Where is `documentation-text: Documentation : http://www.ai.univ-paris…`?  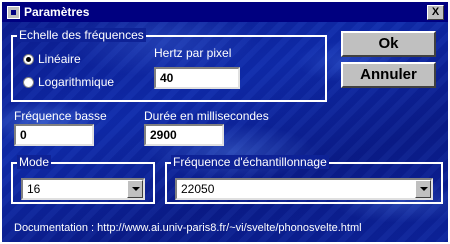
documentation-text: Documentation : http://www.ai.univ-paris… is located at coordinates (188, 228).